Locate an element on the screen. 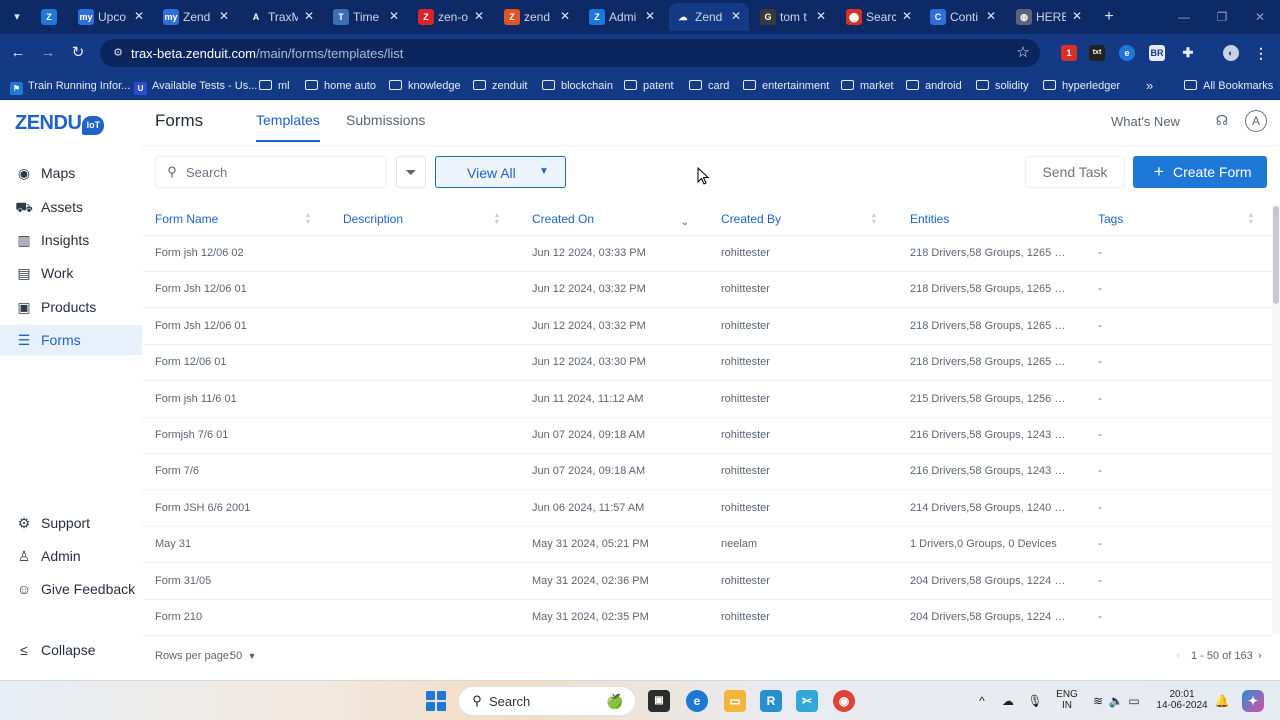 The width and height of the screenshot is (1280, 720). bookmark-folder: card is located at coordinates (709, 86).